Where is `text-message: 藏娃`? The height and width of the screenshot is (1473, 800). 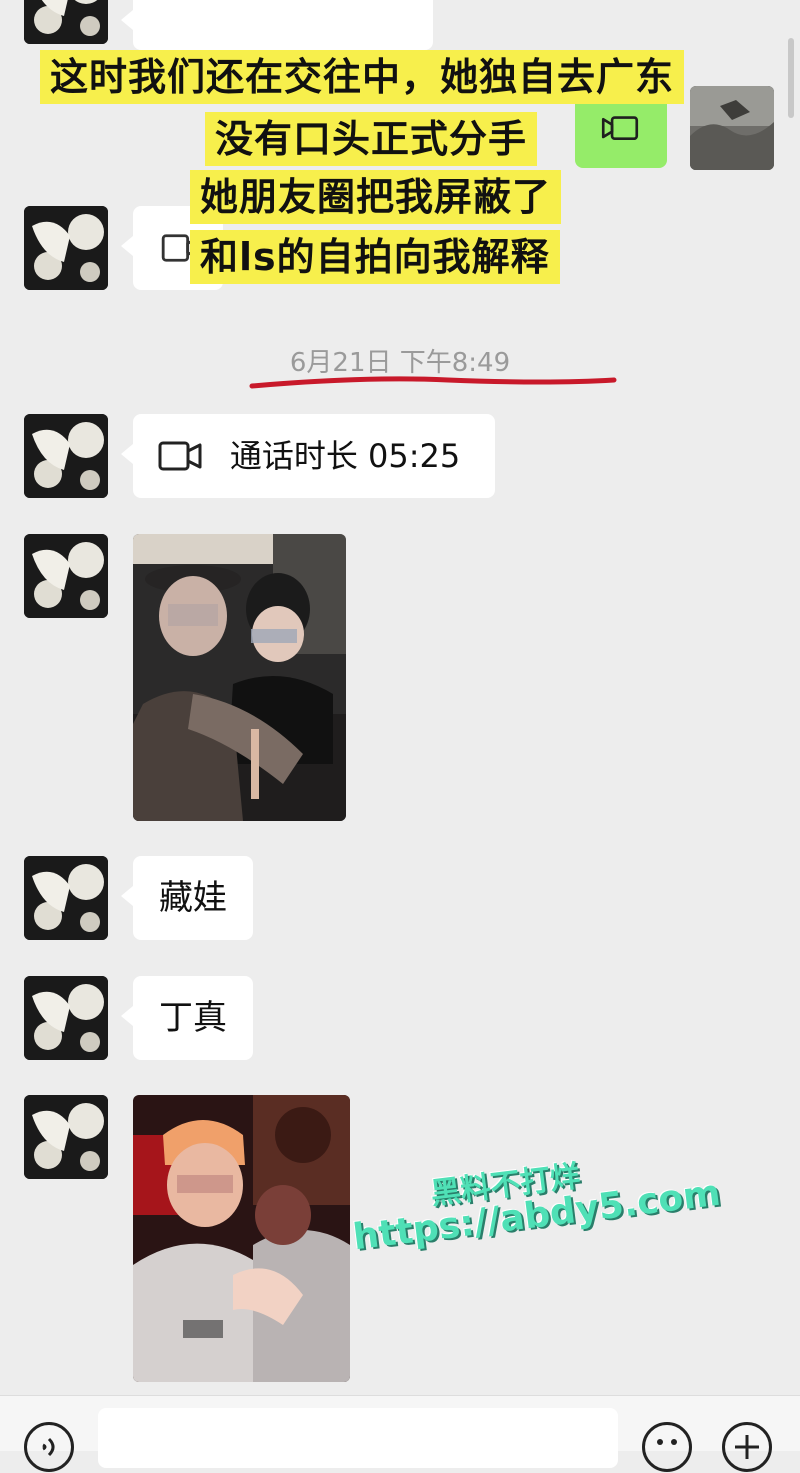 text-message: 藏娃 is located at coordinates (187, 898).